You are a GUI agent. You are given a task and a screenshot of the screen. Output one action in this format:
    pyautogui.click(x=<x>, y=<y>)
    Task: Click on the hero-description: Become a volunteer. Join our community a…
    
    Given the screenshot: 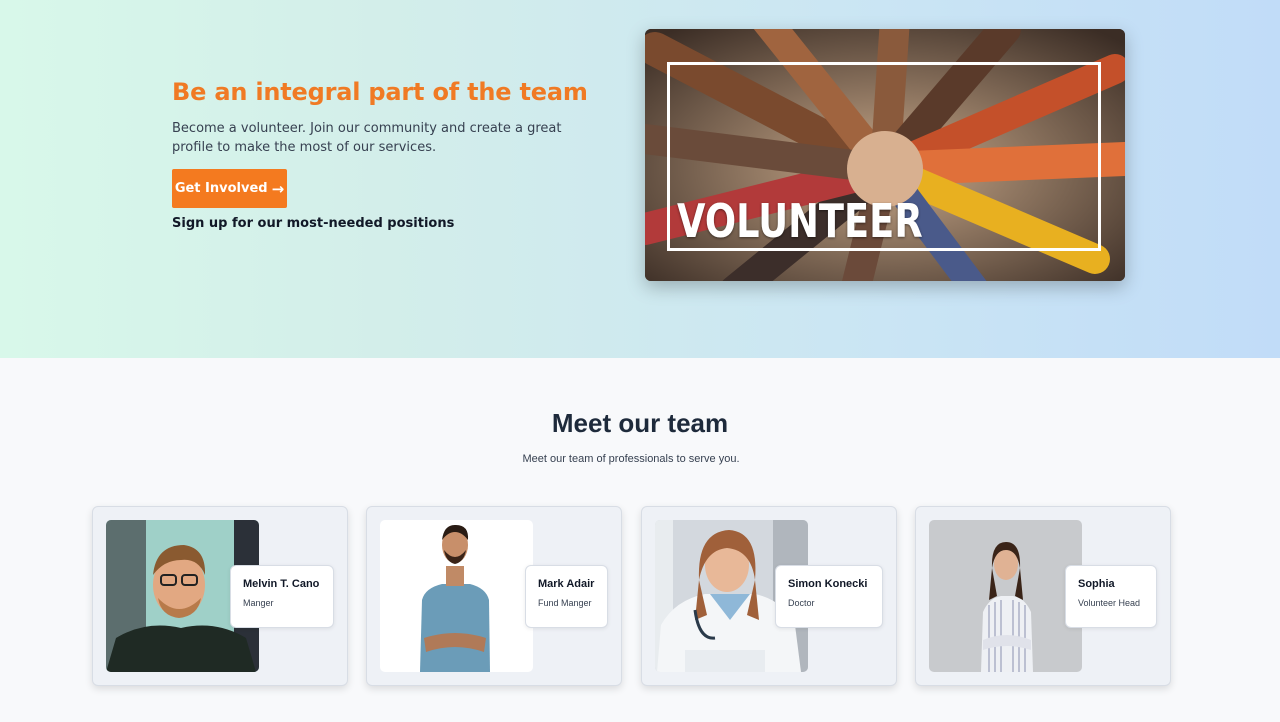 What is the action you would take?
    pyautogui.click(x=367, y=138)
    